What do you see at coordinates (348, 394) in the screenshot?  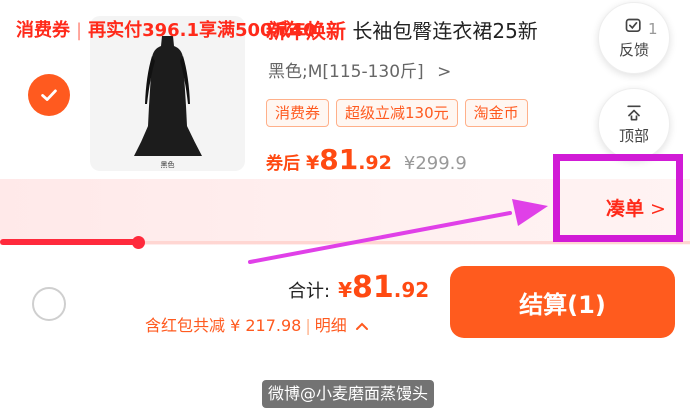 I see `watermark: 微博@小麦磨面蒸馒头` at bounding box center [348, 394].